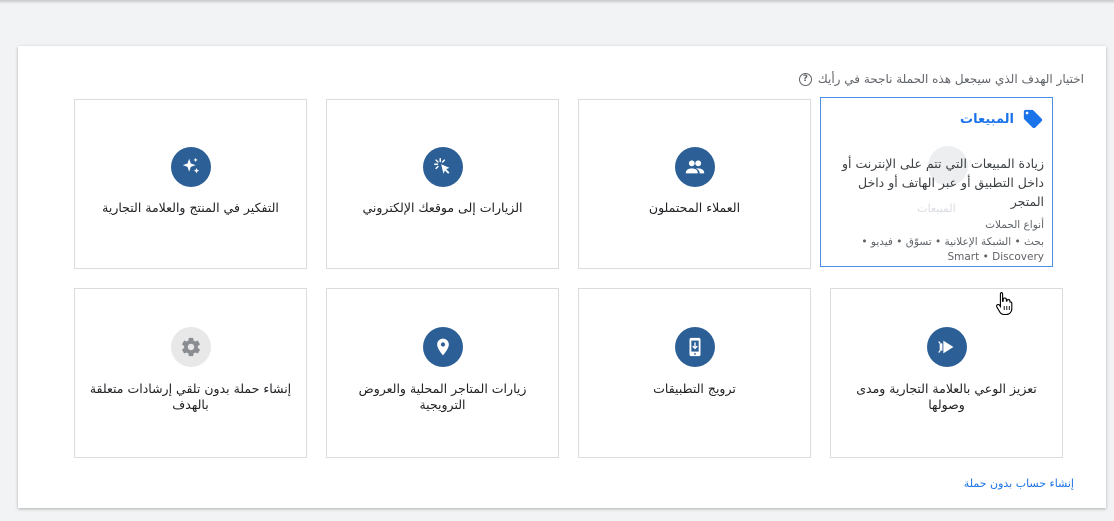 The height and width of the screenshot is (521, 1114). What do you see at coordinates (190, 167) in the screenshot?
I see `sparkle-icon` at bounding box center [190, 167].